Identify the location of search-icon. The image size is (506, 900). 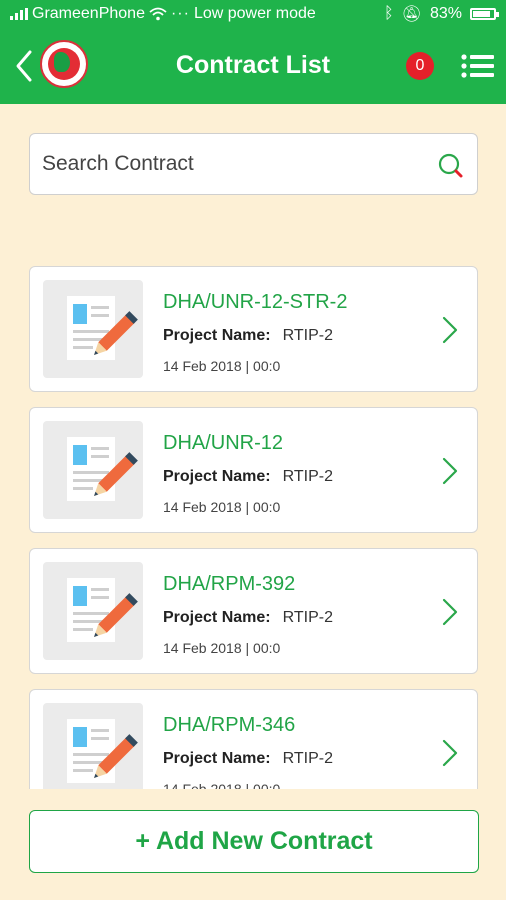
(451, 166).